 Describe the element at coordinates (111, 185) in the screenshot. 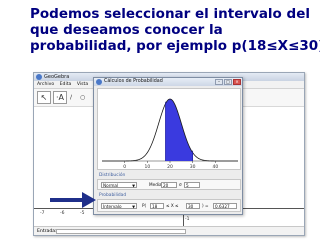

I see `distribution-value: Normal` at that location.